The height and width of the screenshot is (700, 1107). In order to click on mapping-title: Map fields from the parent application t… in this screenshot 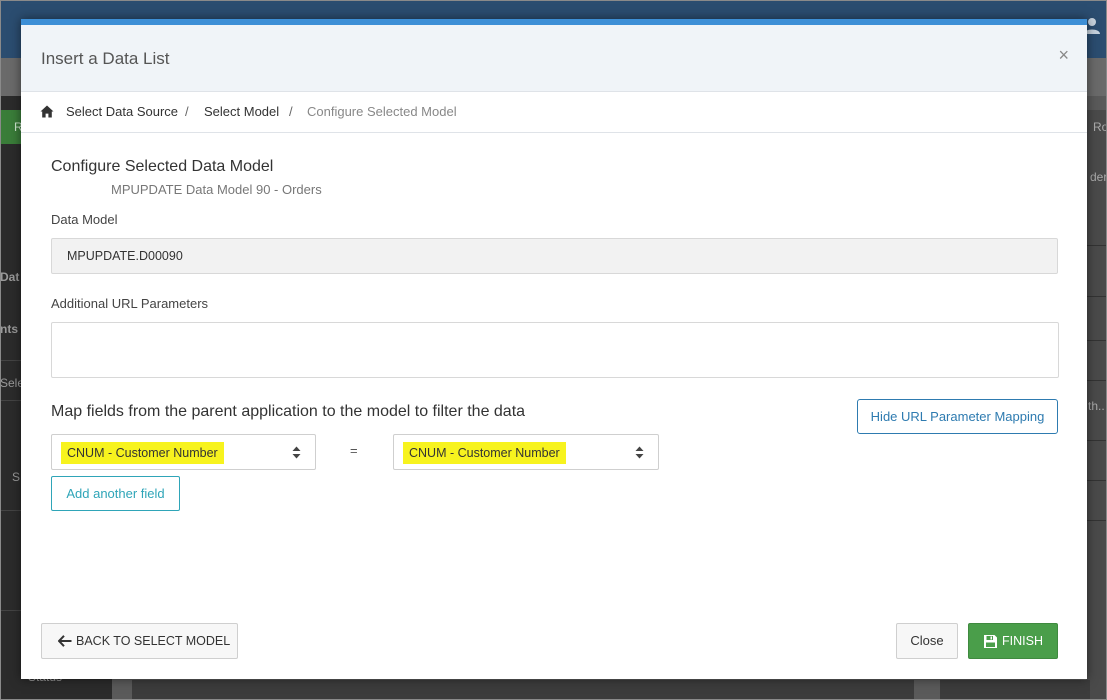, I will do `click(288, 411)`.